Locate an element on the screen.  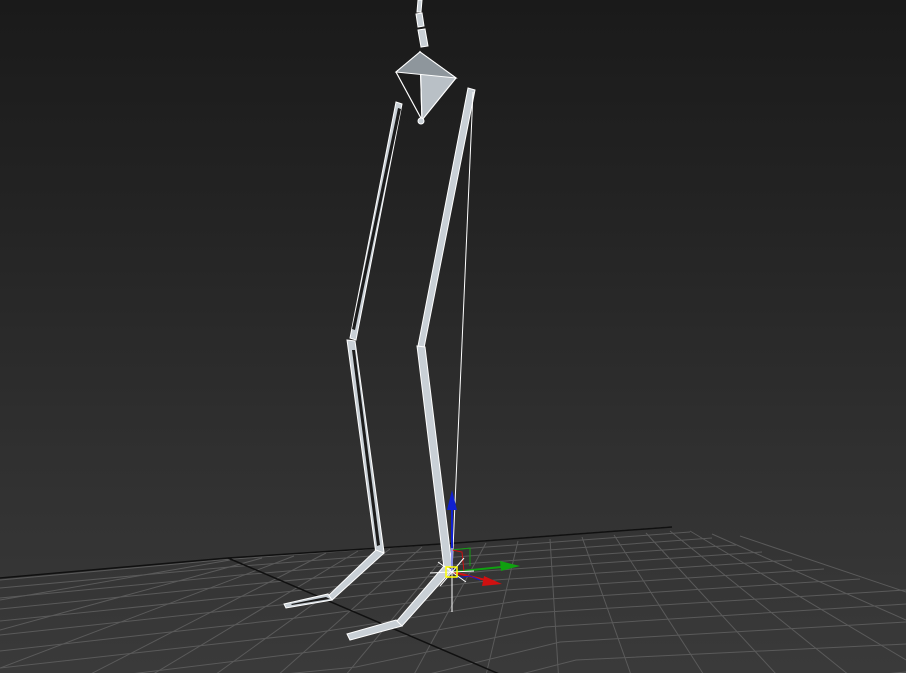
gizmo-x-arrow-icon is located at coordinates (492, 581).